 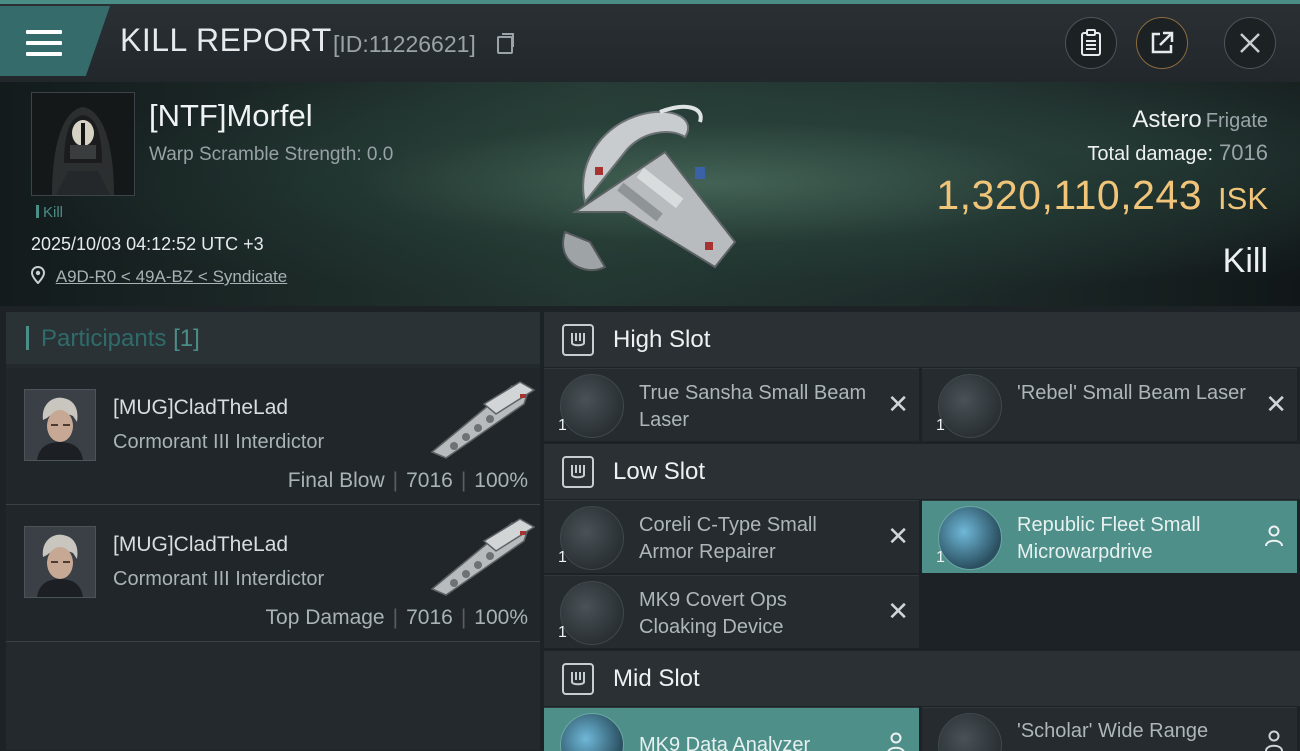 I want to click on isk-value: 1,320,110,243 ISK, so click(x=1102, y=195).